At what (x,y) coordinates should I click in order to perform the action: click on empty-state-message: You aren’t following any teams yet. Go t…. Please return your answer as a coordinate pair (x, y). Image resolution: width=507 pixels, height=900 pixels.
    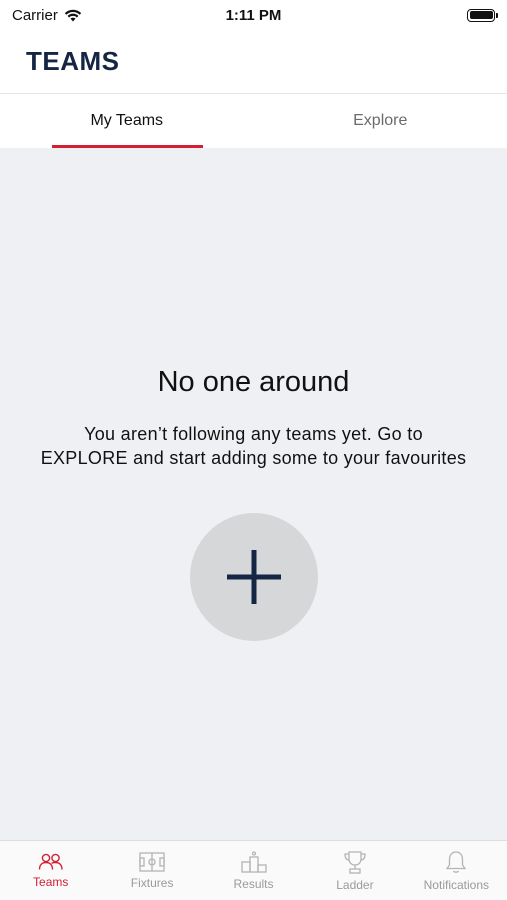
    Looking at the image, I should click on (253, 446).